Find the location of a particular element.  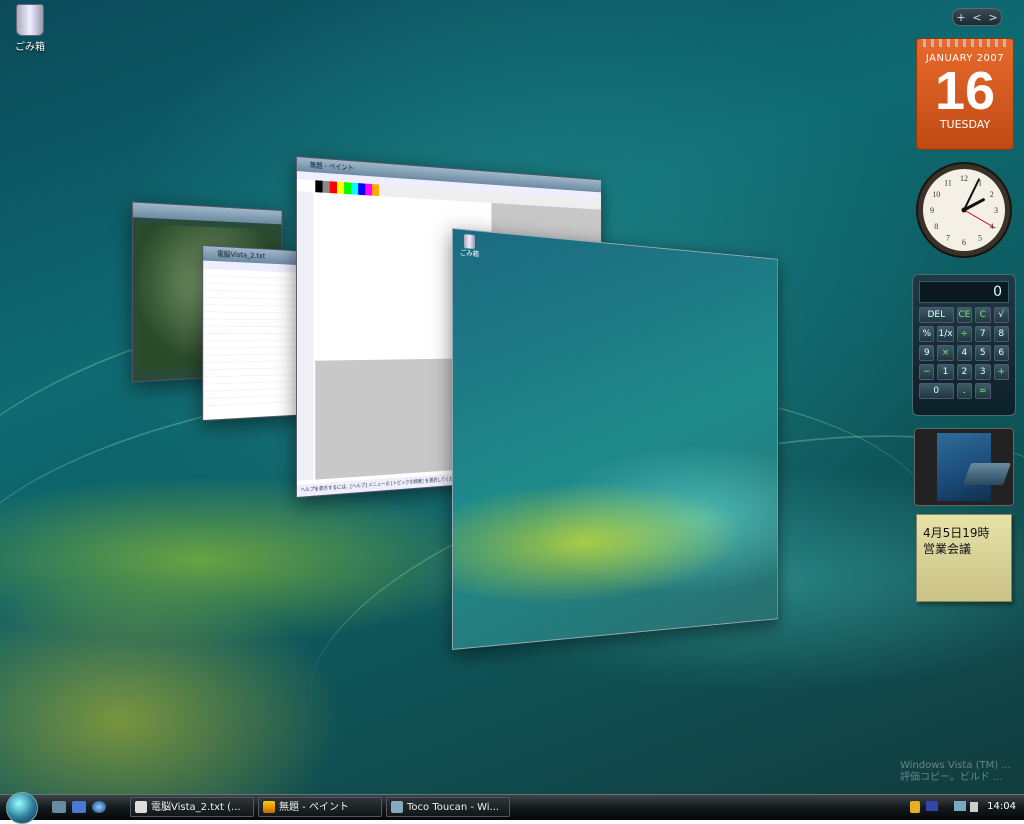

clock-numeral: 9 is located at coordinates (932, 210).